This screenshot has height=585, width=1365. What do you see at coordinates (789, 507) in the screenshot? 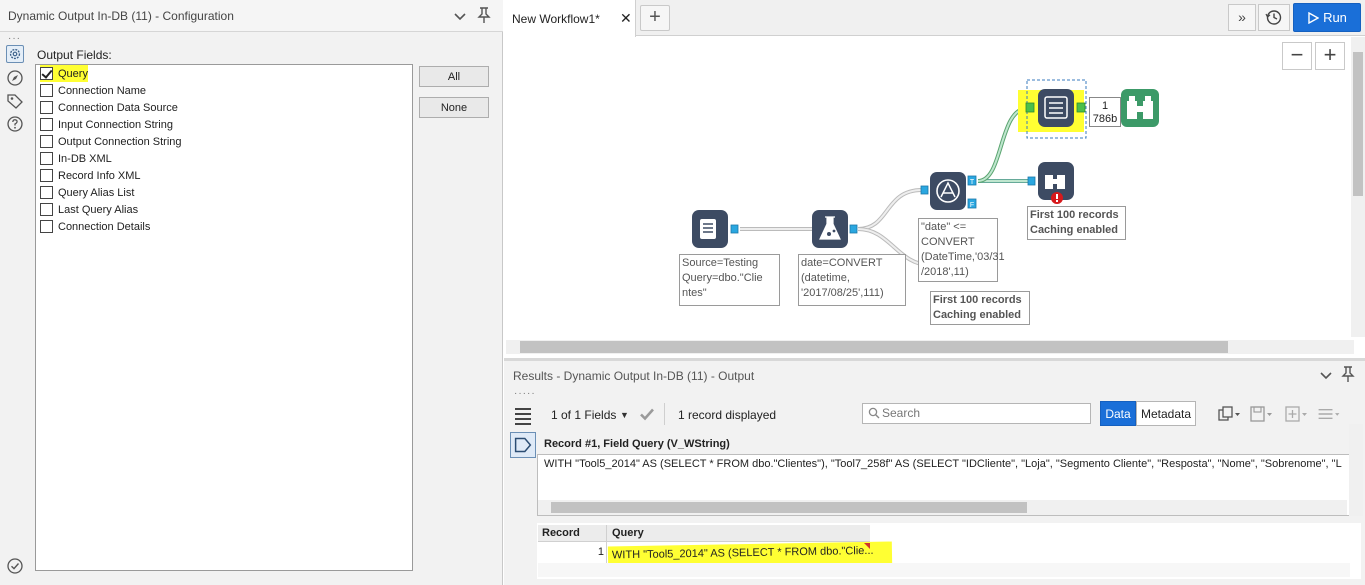
I see `value-horizontal-scroll-thumb` at bounding box center [789, 507].